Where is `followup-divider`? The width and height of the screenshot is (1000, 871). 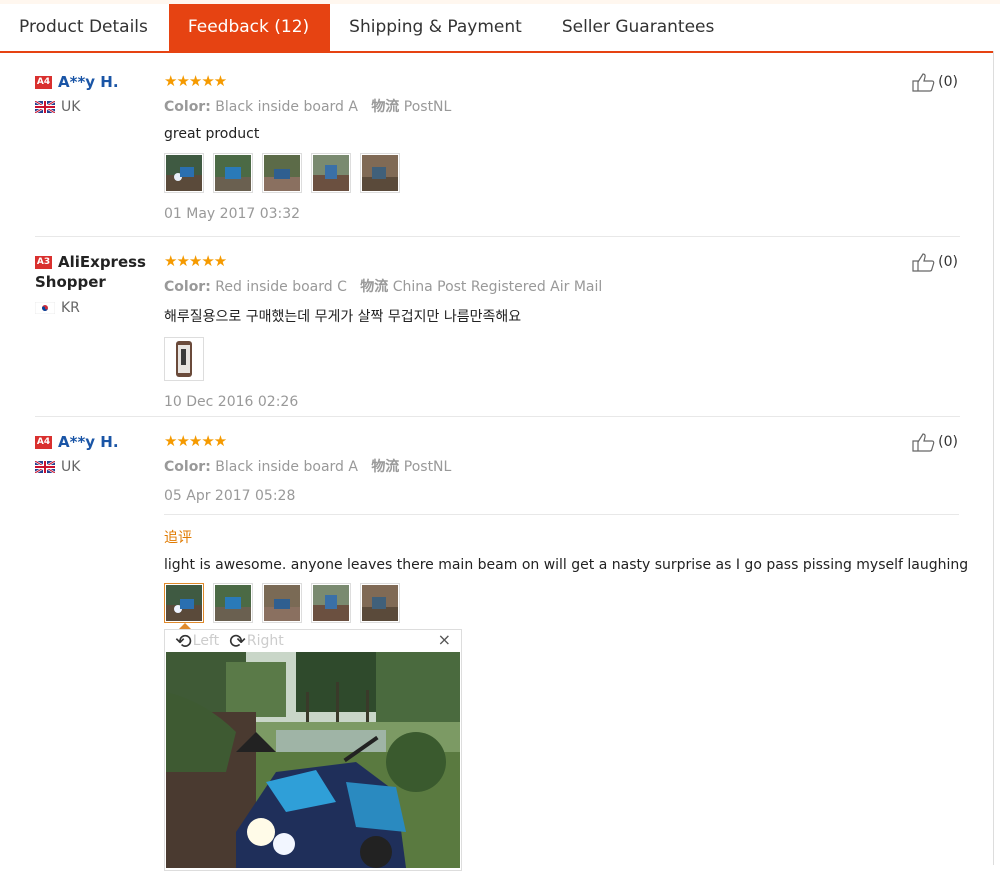 followup-divider is located at coordinates (561, 514).